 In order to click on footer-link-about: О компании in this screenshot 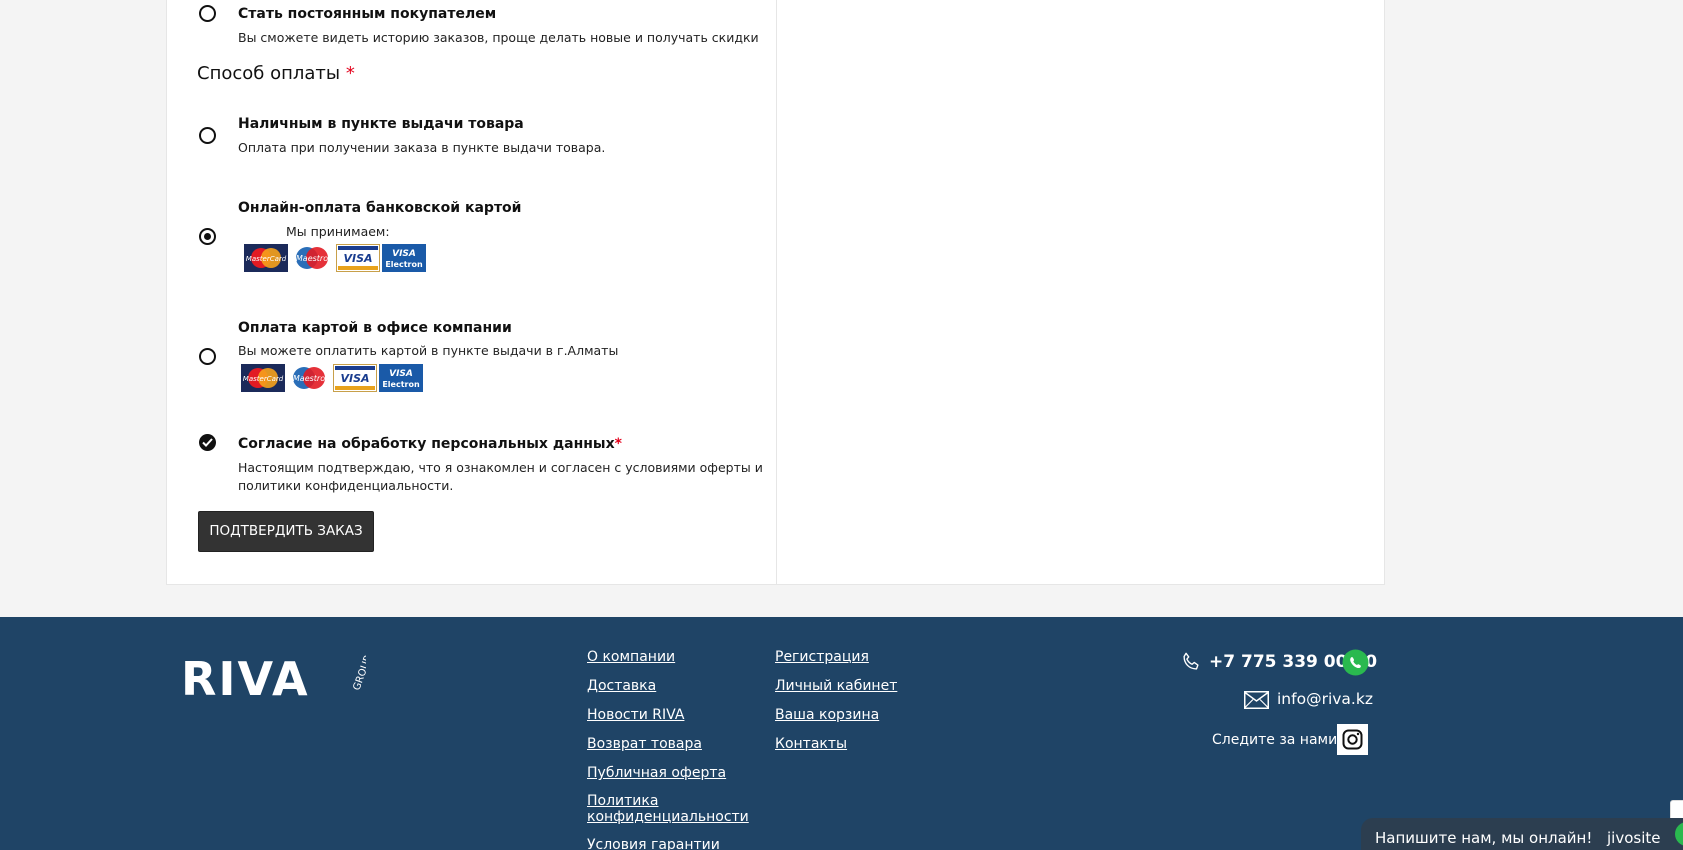, I will do `click(631, 657)`.